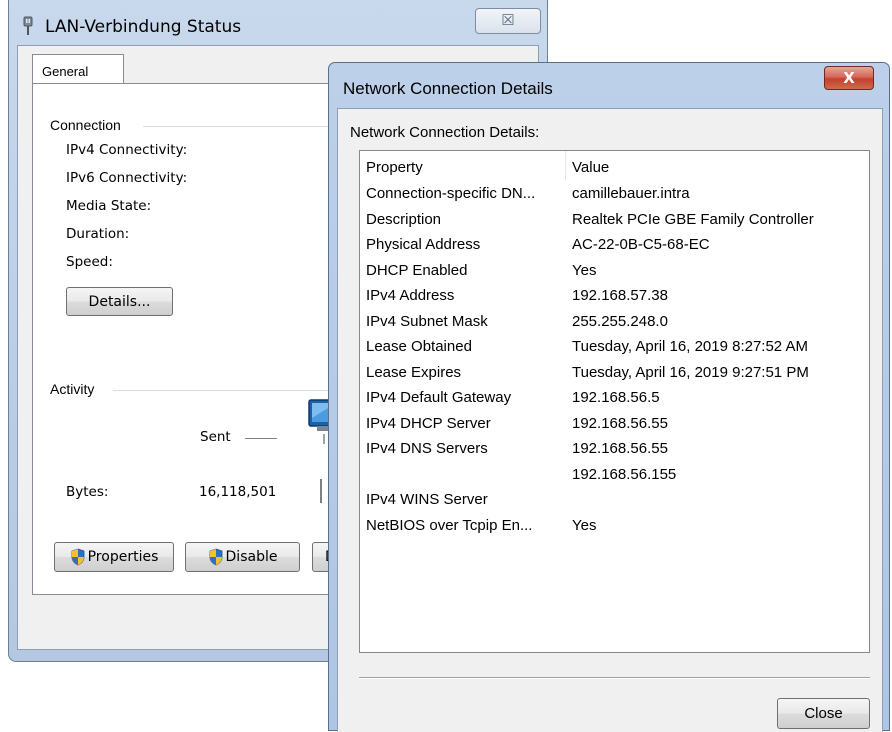 The image size is (892, 732). I want to click on value-cell: 192.168.56.5, so click(616, 397).